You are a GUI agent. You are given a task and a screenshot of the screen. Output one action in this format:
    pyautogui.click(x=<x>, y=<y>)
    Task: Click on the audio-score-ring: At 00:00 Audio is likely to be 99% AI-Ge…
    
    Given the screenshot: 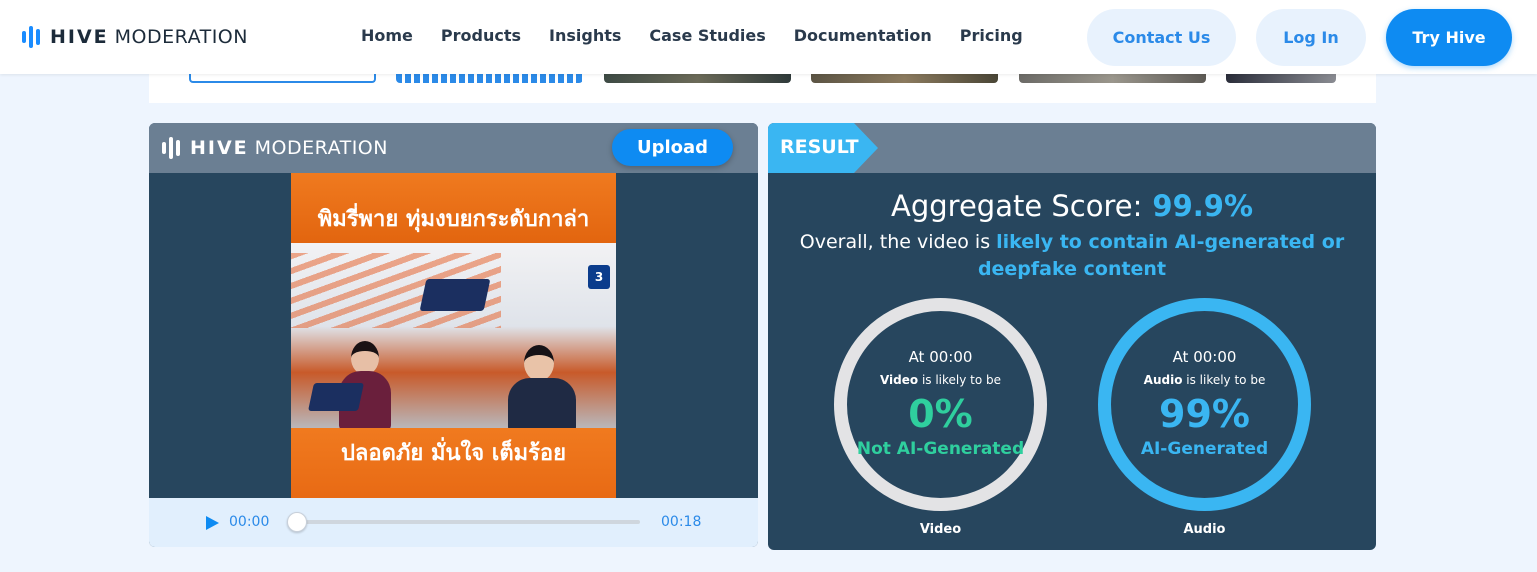 What is the action you would take?
    pyautogui.click(x=1204, y=404)
    